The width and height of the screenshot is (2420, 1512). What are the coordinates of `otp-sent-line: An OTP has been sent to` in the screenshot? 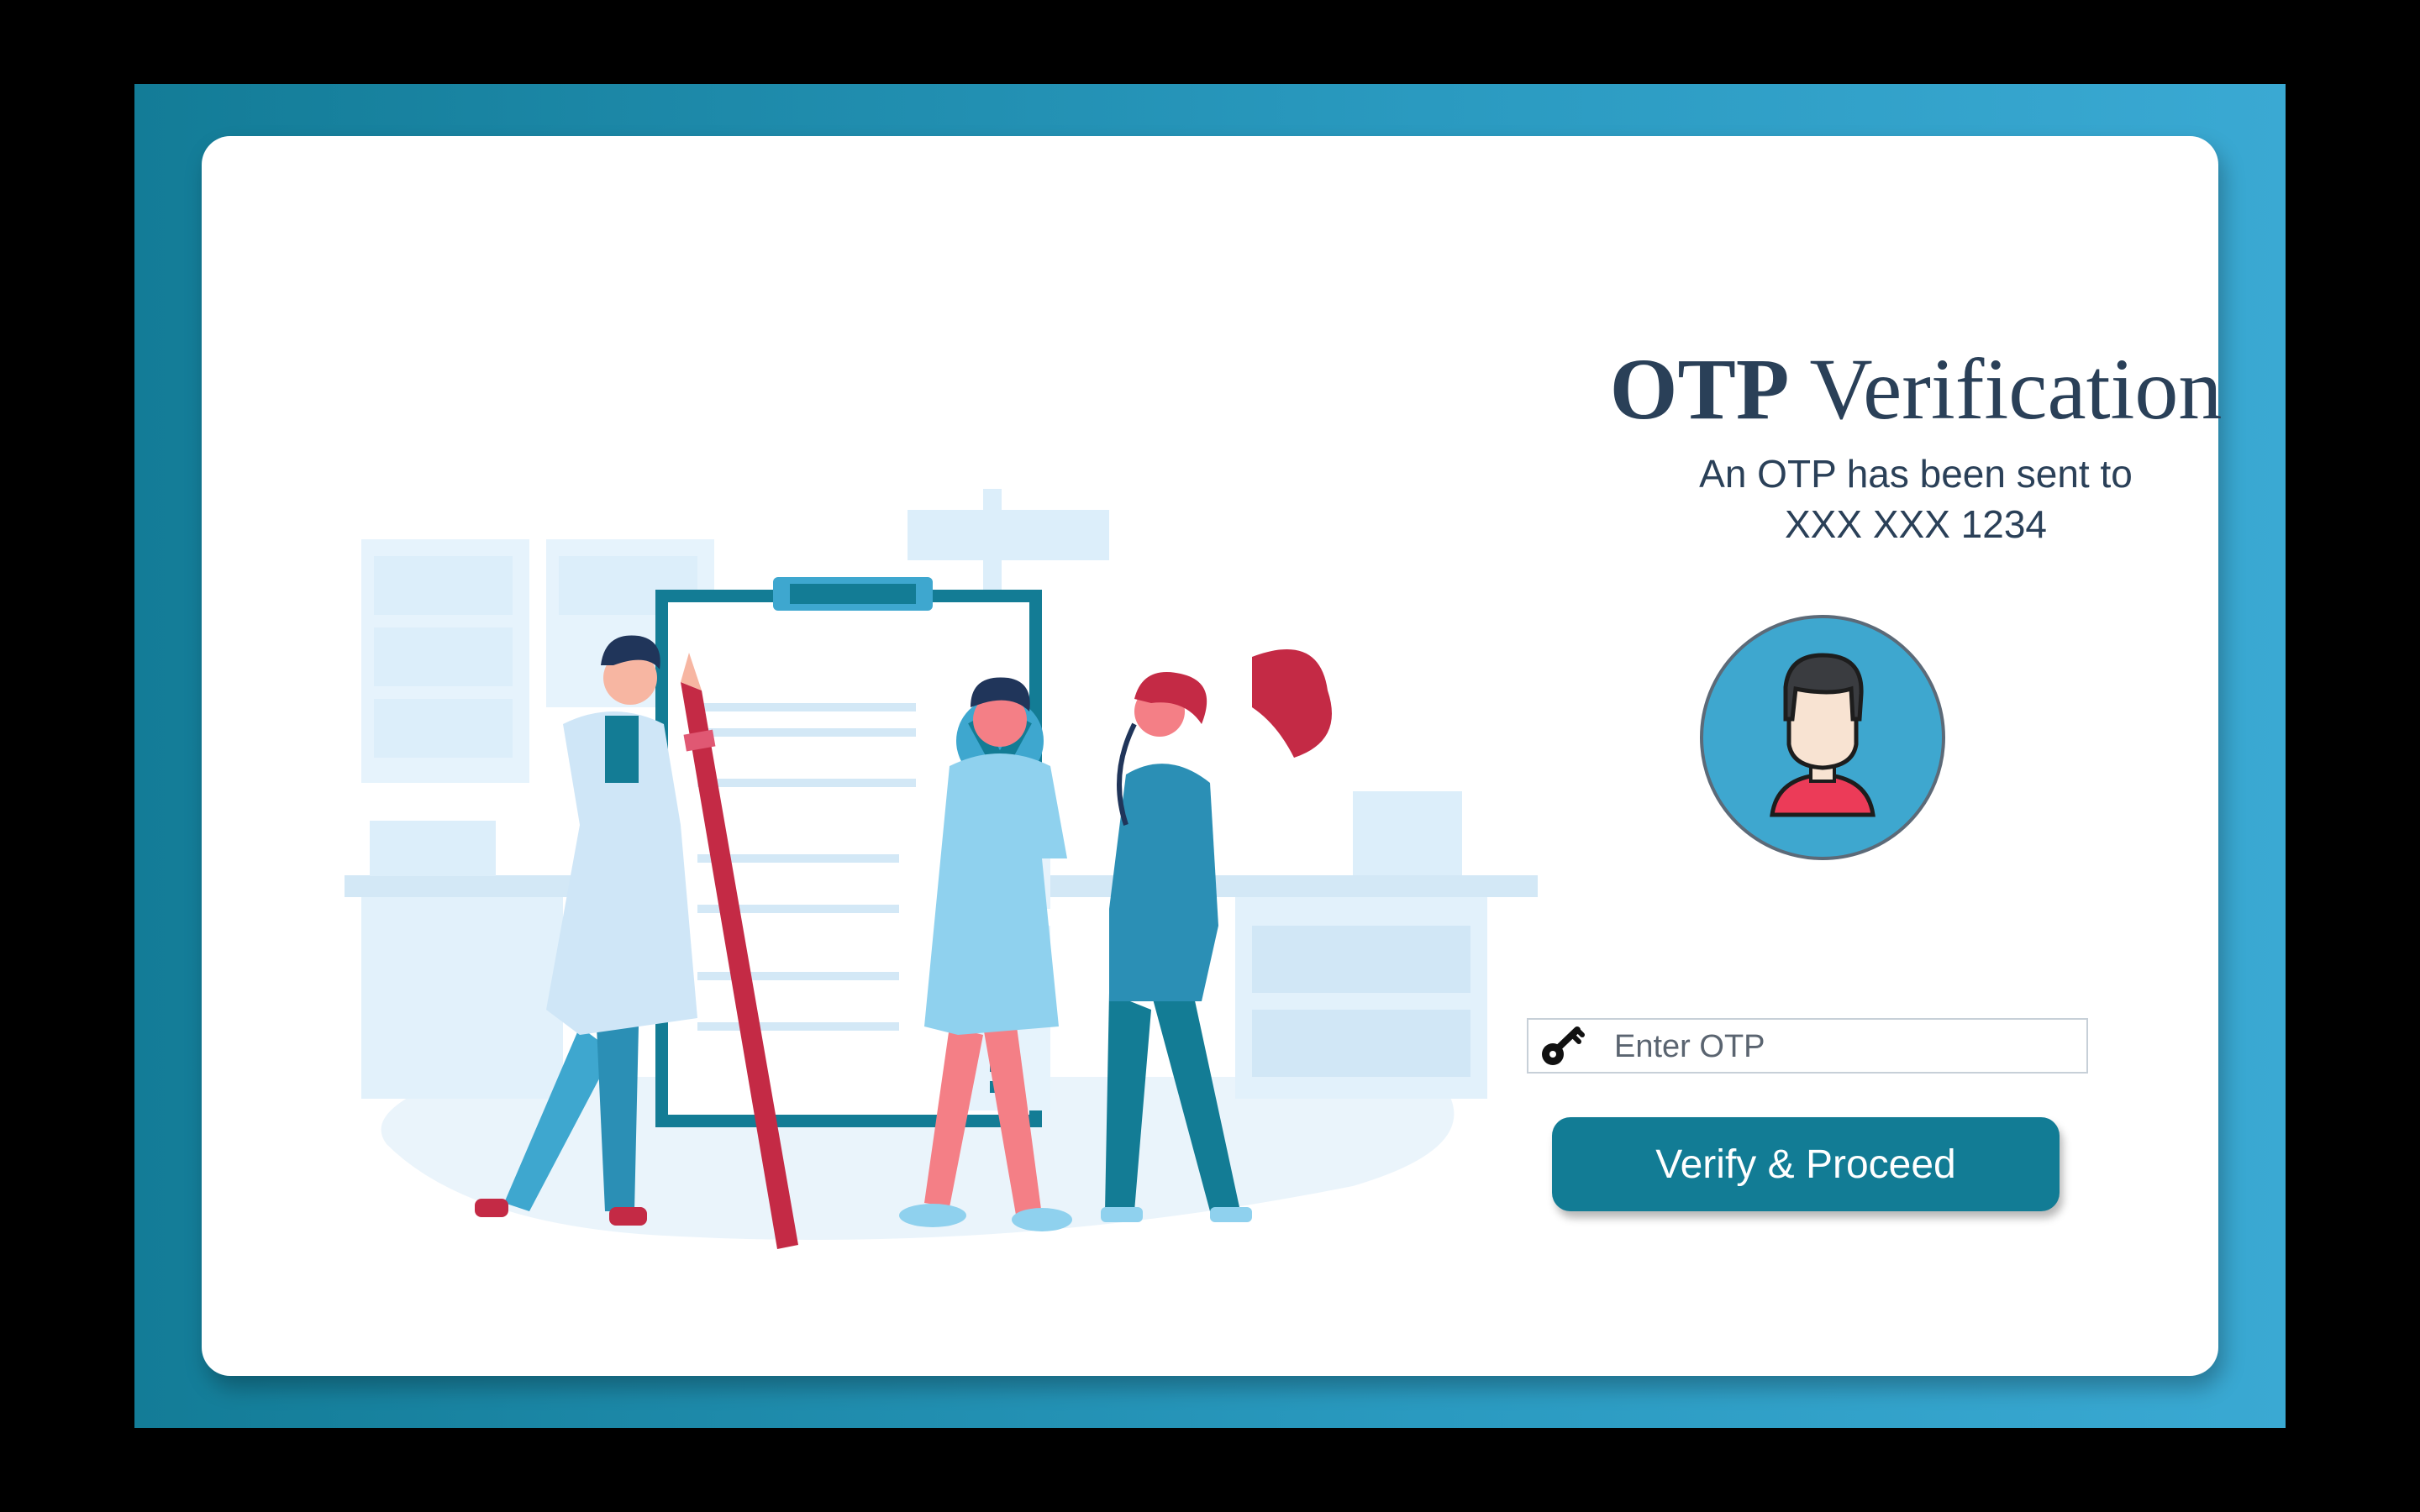 It's located at (1916, 474).